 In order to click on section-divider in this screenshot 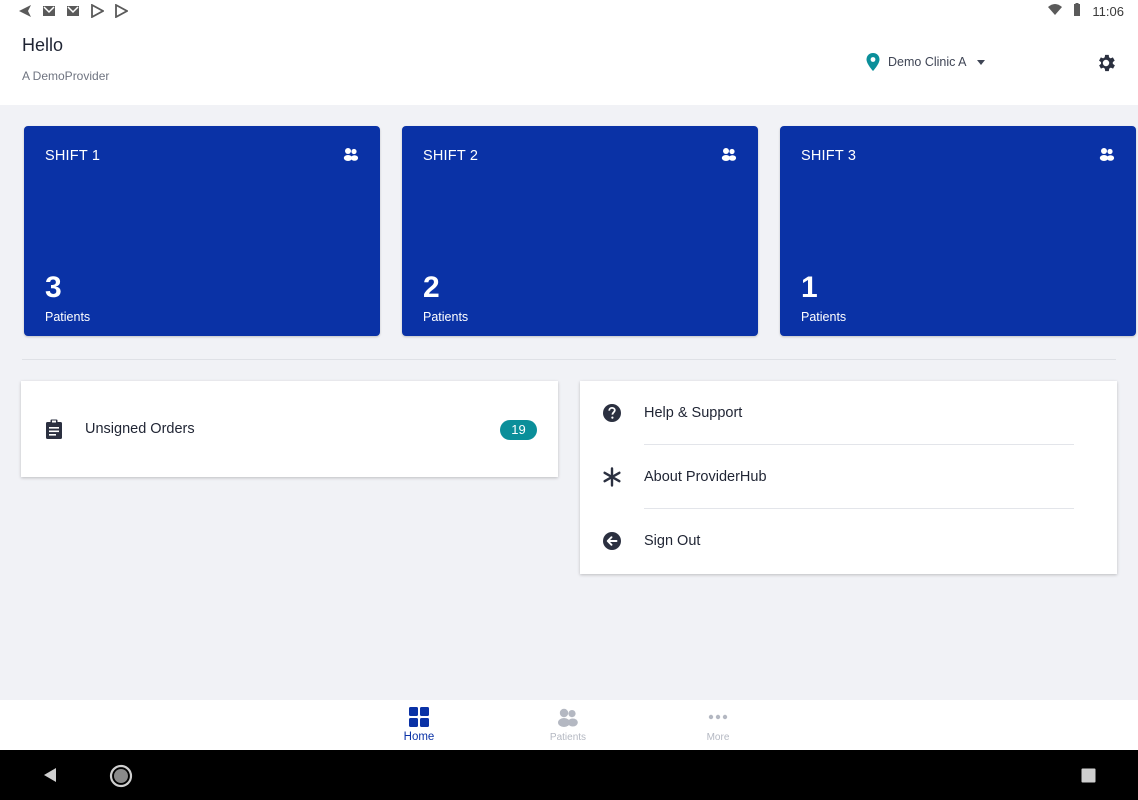, I will do `click(569, 359)`.